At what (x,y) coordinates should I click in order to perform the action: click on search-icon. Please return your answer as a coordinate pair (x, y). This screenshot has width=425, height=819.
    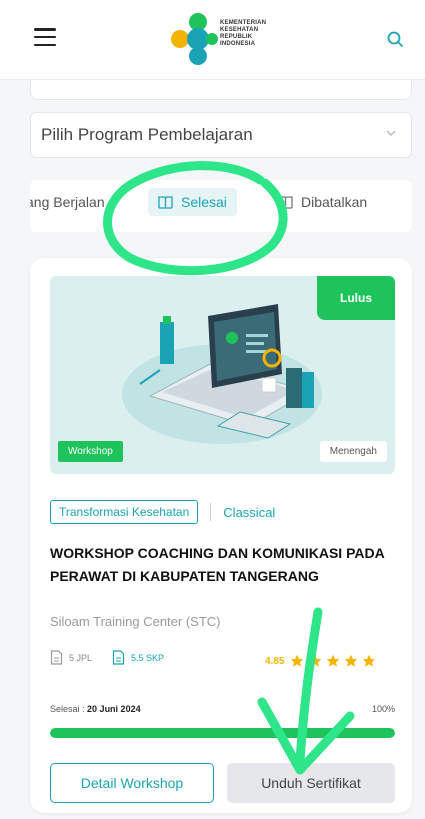
    Looking at the image, I should click on (395, 39).